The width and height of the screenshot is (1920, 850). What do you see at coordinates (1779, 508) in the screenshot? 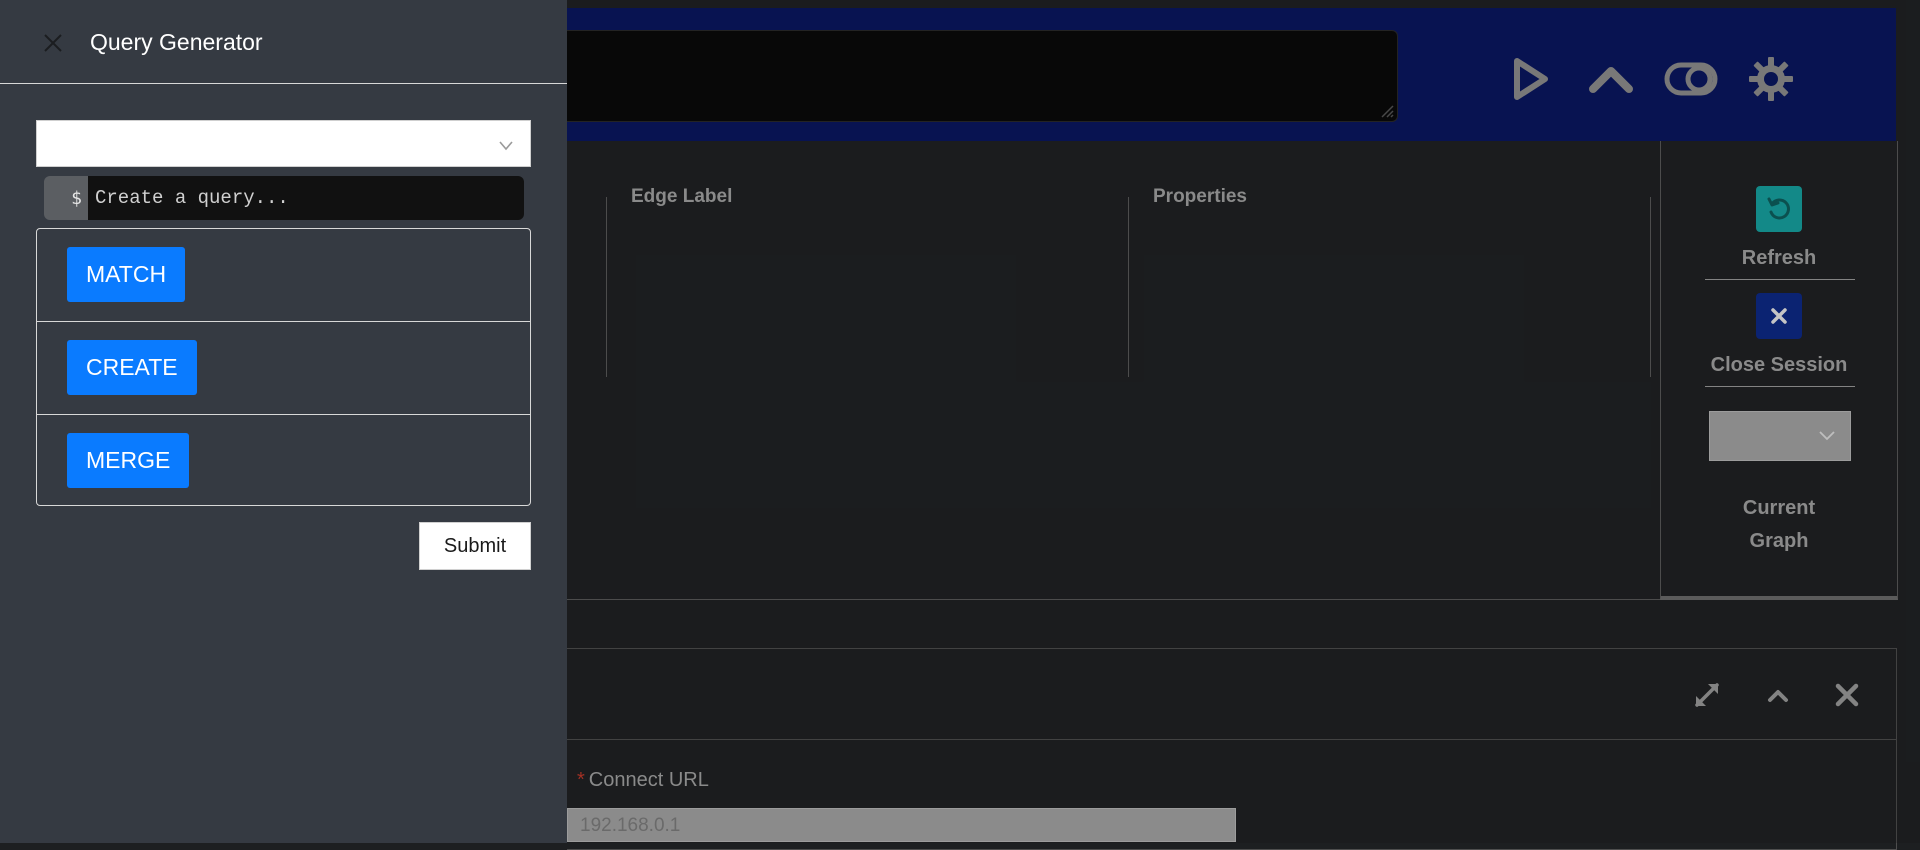
I see `current-graph-label: Current` at bounding box center [1779, 508].